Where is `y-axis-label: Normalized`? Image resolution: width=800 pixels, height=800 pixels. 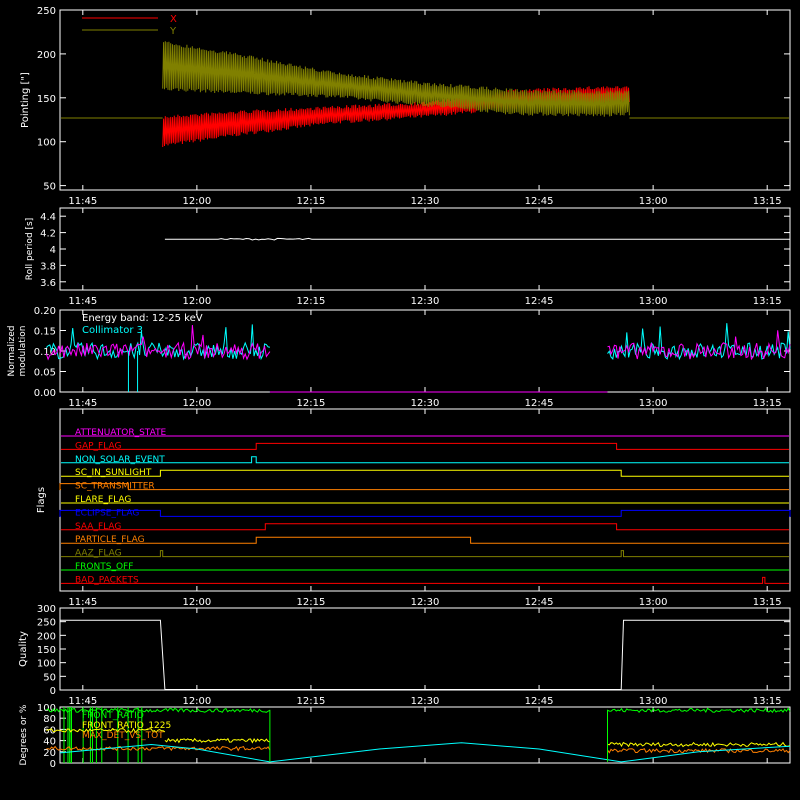
y-axis-label: Normalized is located at coordinates (12, 350).